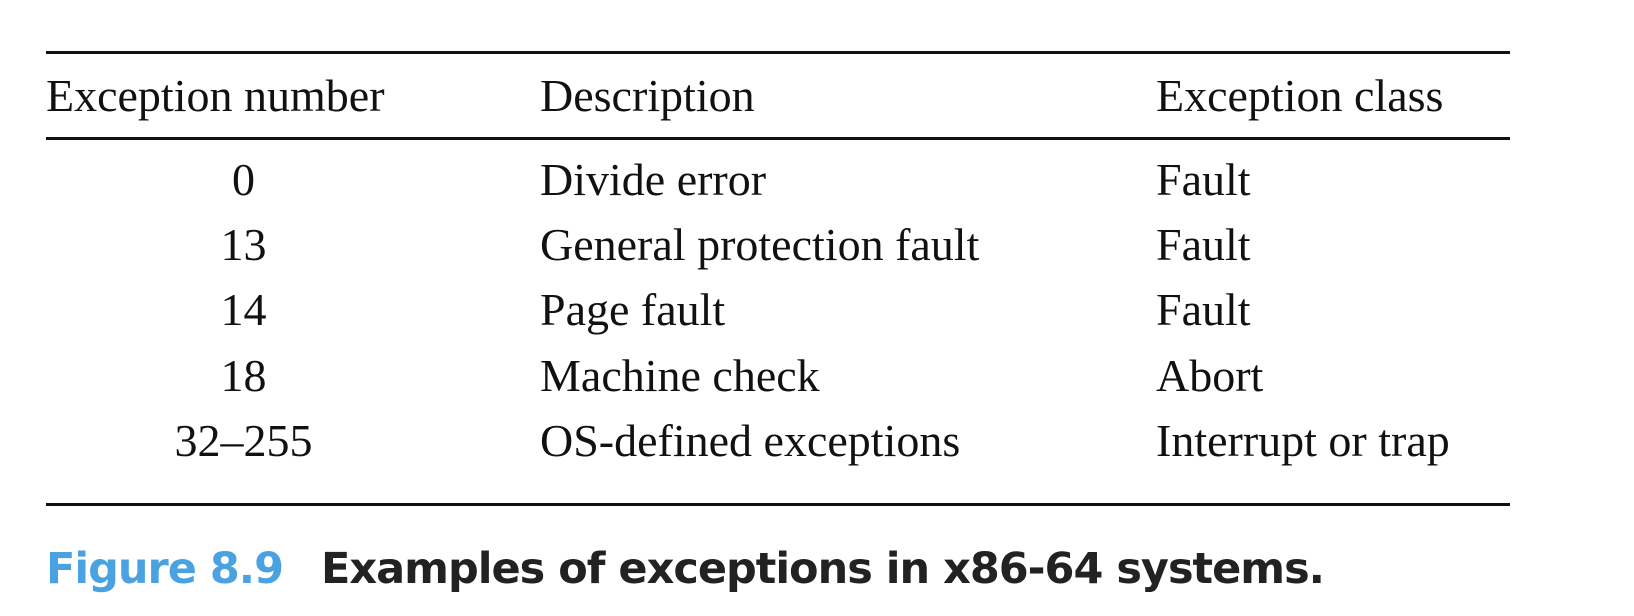  Describe the element at coordinates (750, 440) in the screenshot. I see `exception-description: OS-defined exceptions` at that location.